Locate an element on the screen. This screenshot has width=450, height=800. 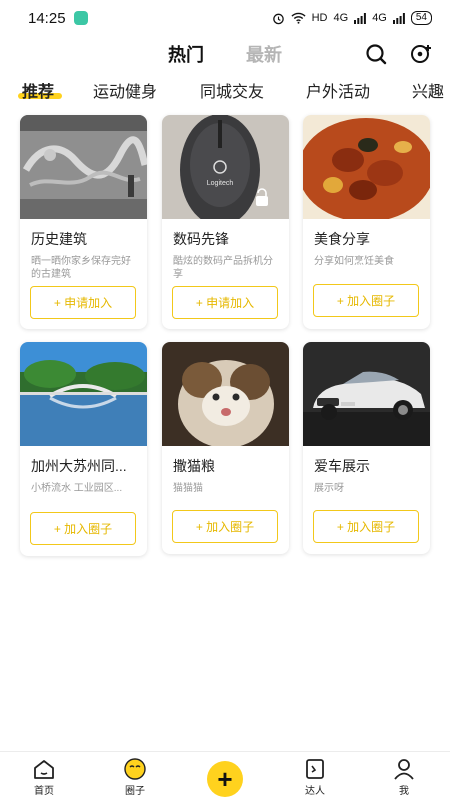
nav-talent-label: 达人 is located at coordinates (315, 791).